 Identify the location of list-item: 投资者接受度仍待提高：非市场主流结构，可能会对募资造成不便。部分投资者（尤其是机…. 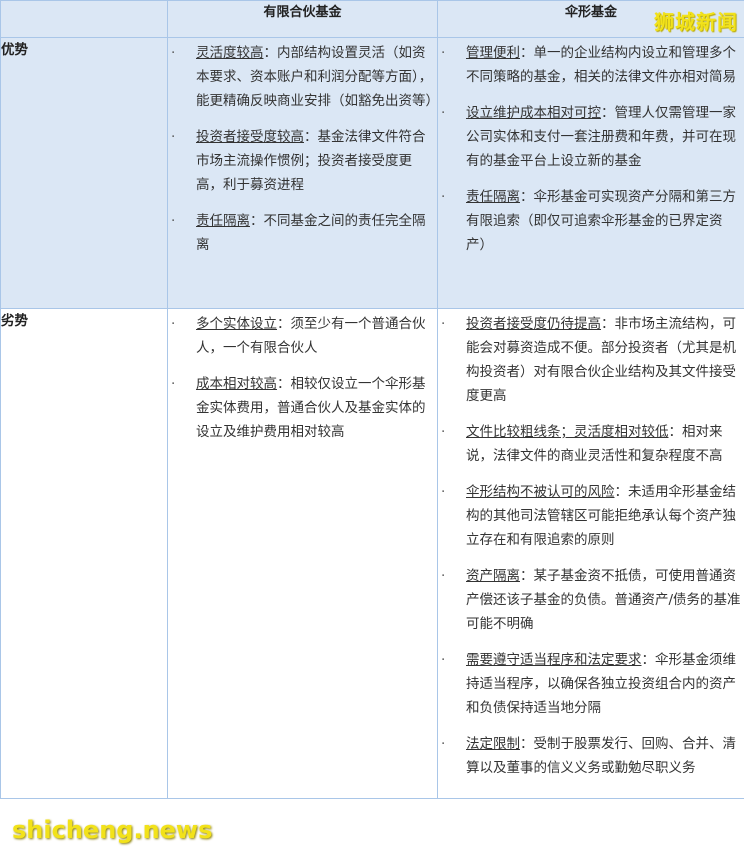
(590, 360).